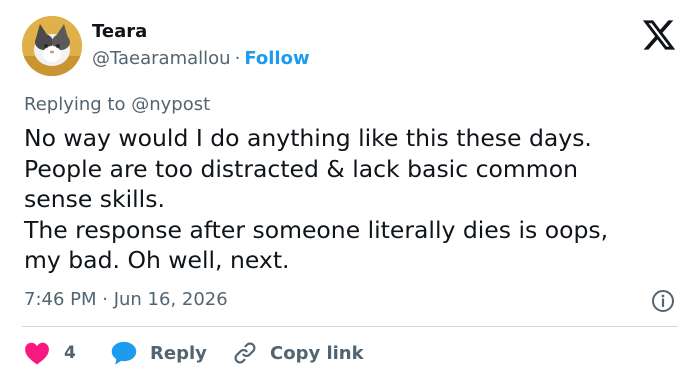 This screenshot has height=379, width=700. What do you see at coordinates (170, 104) in the screenshot?
I see `mention-link: @nypost` at bounding box center [170, 104].